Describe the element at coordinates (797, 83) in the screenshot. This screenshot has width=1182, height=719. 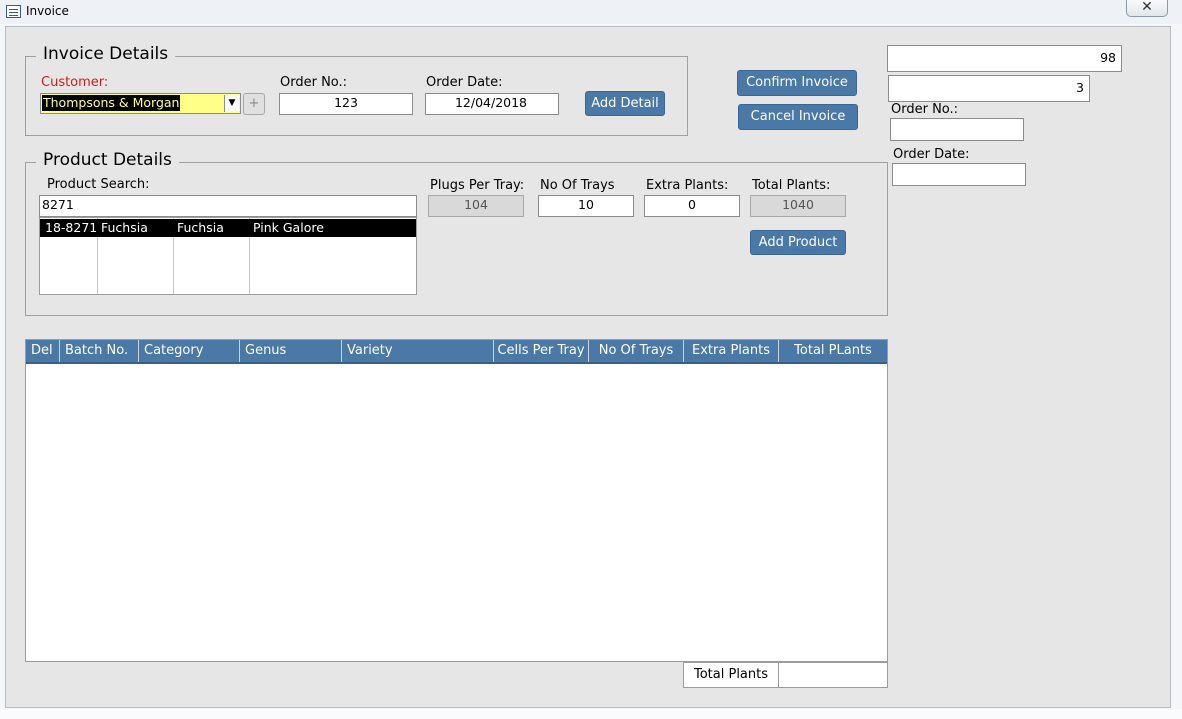
I see `confirm-invoice-button: Confirm Invoice` at that location.